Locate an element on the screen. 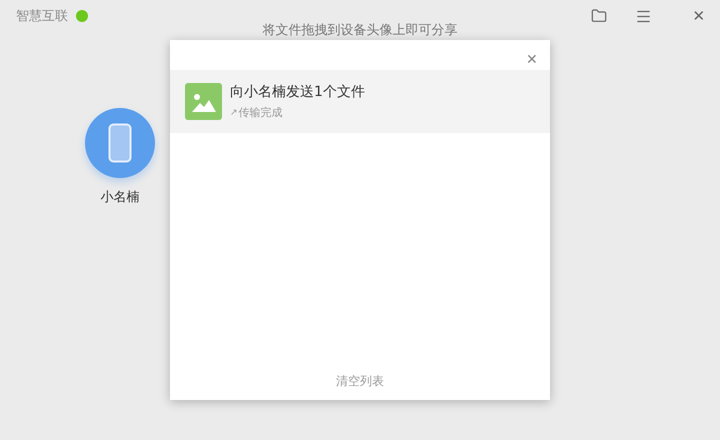 The image size is (720, 440). app-title: 智慧互联 is located at coordinates (42, 16).